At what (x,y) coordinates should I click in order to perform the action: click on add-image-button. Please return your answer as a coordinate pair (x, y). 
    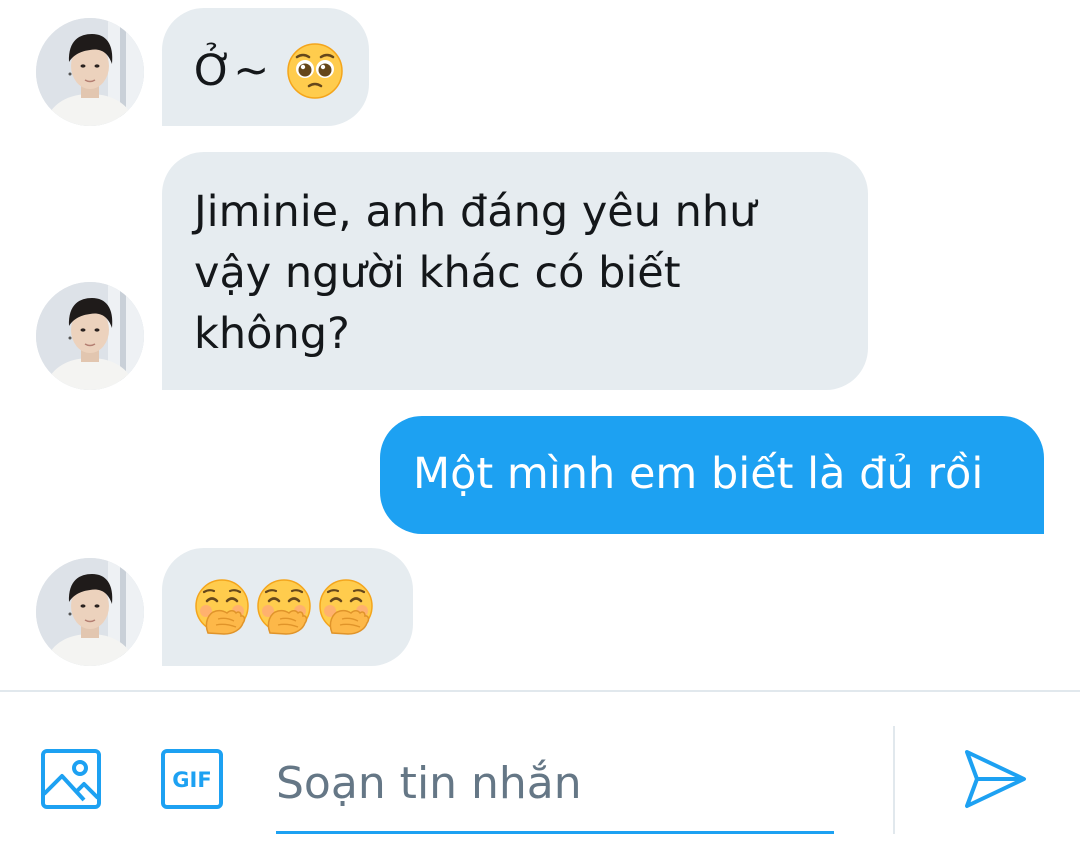
    Looking at the image, I should click on (71, 779).